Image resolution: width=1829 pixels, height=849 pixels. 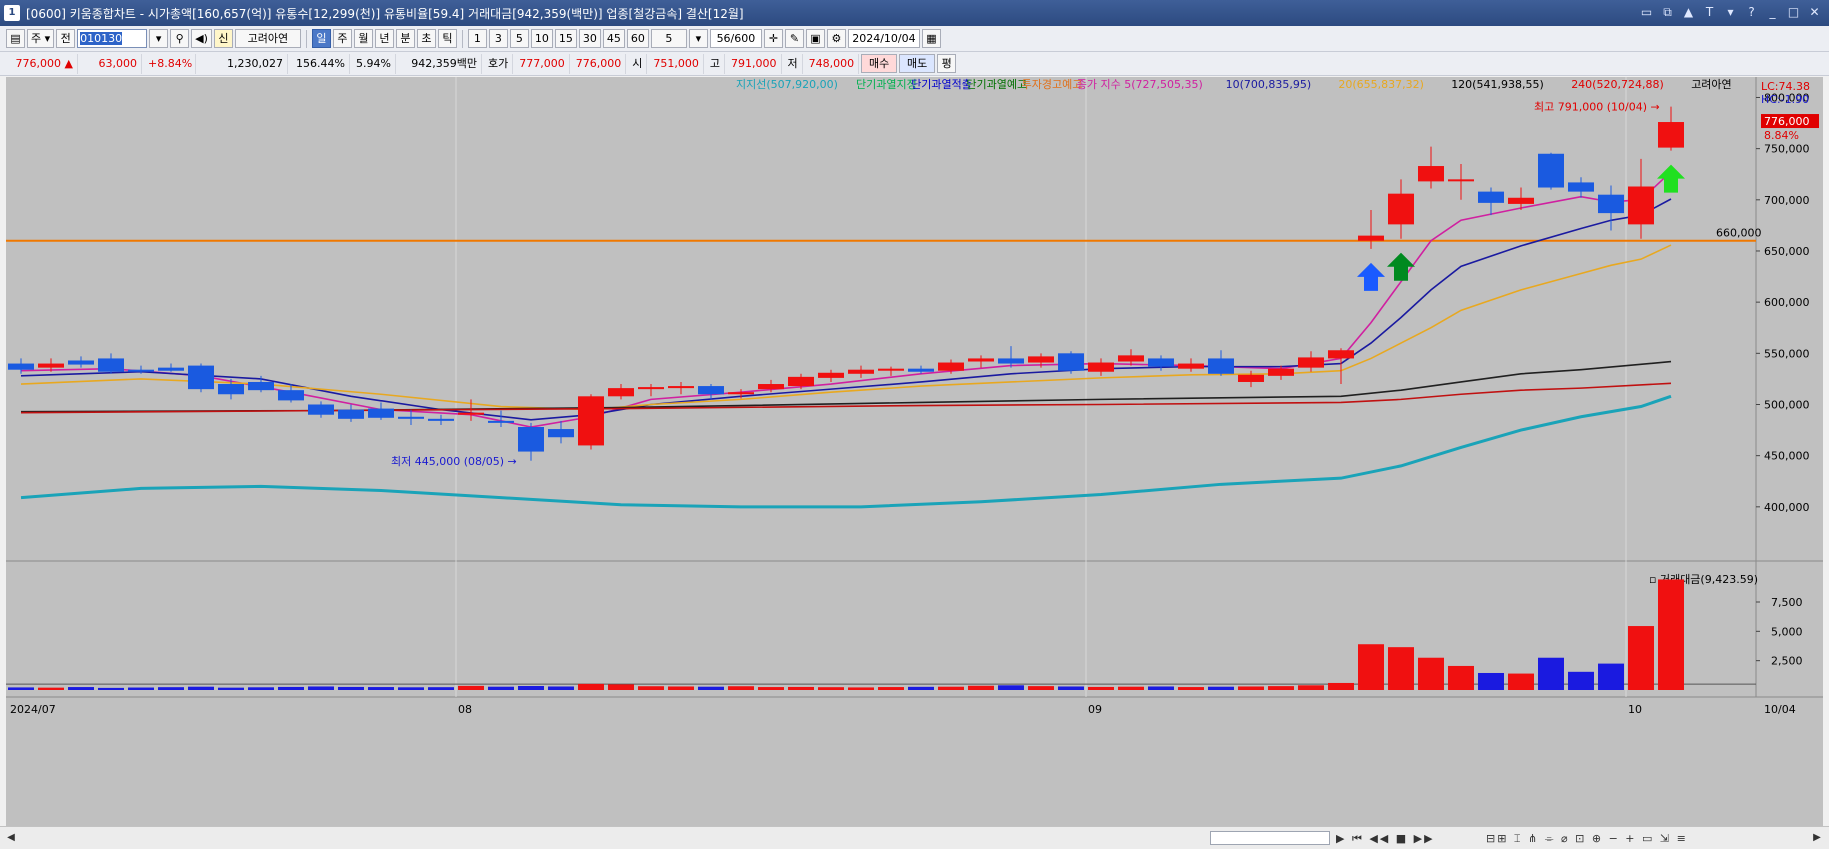 I want to click on prev-button: 전, so click(x=66, y=38).